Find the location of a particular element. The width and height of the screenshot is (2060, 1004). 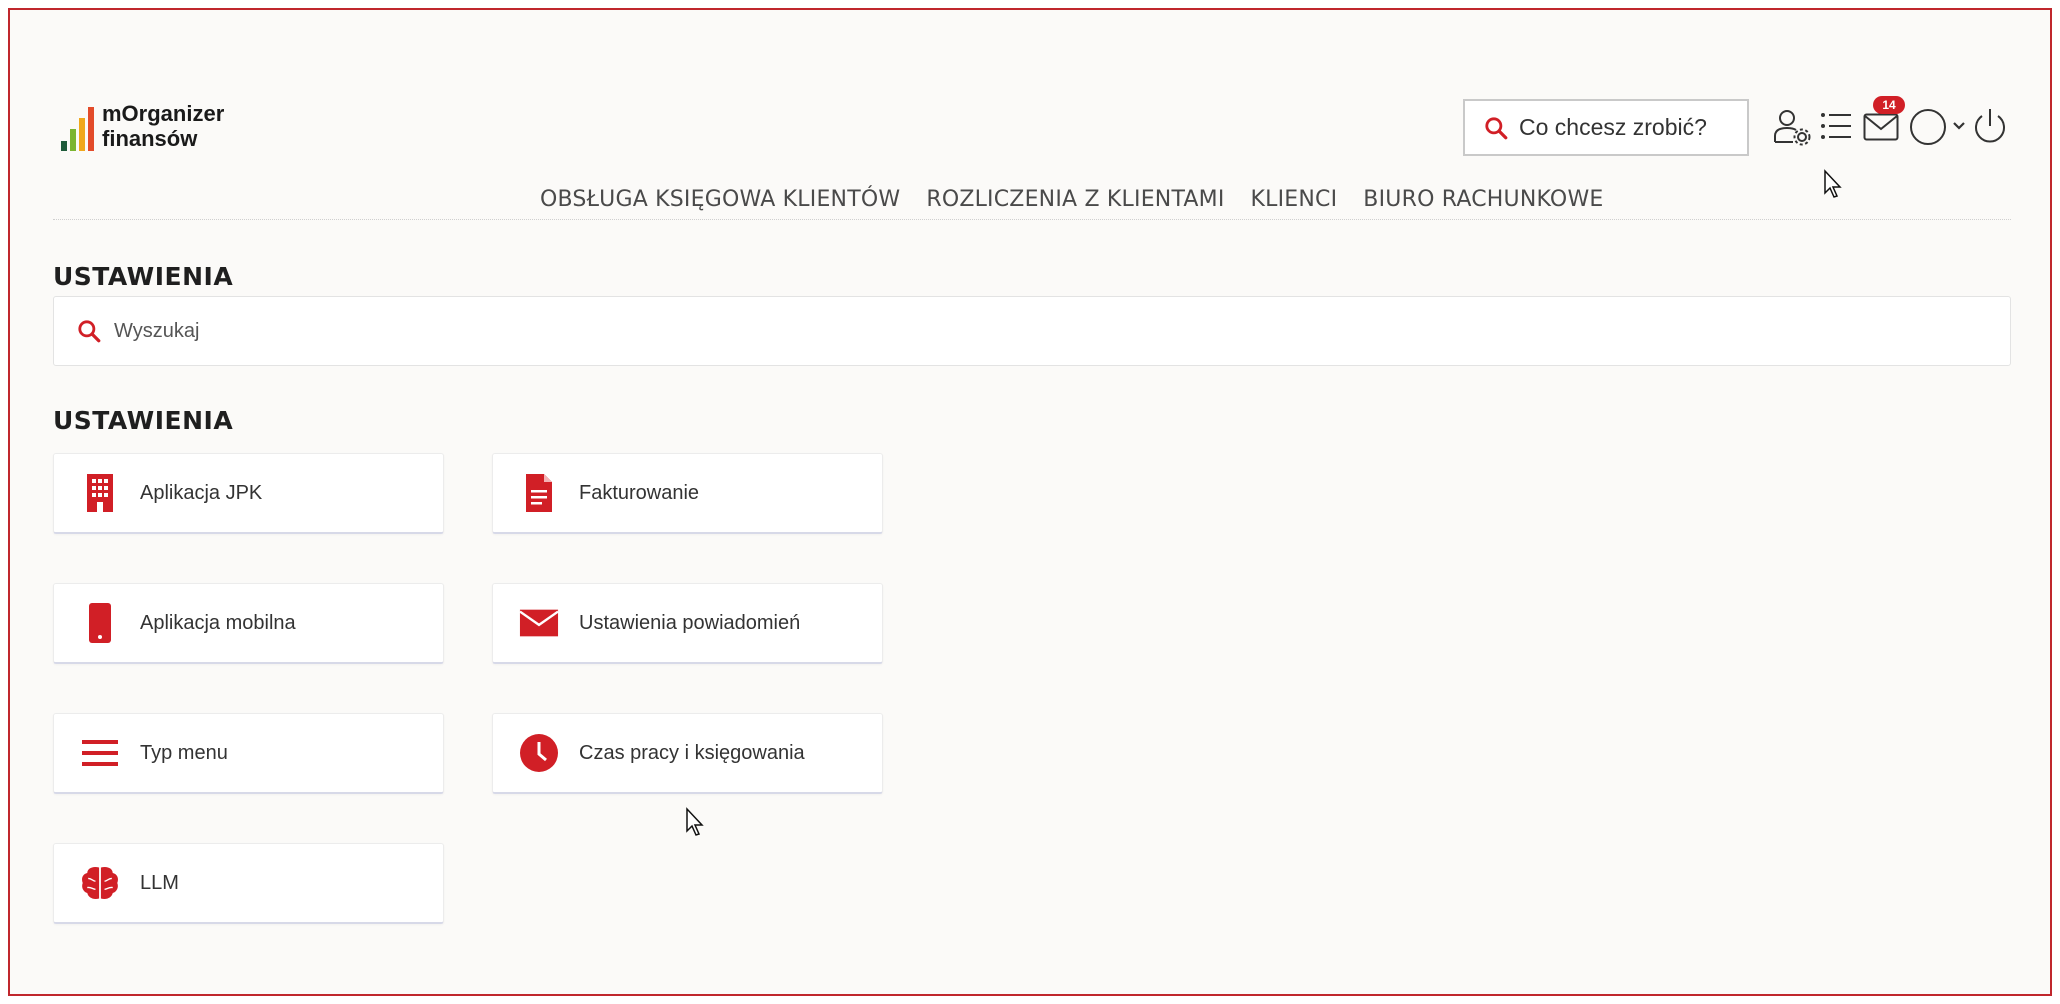

nav-item-biuro: BIURO RACHUNKOWE is located at coordinates (1483, 199).